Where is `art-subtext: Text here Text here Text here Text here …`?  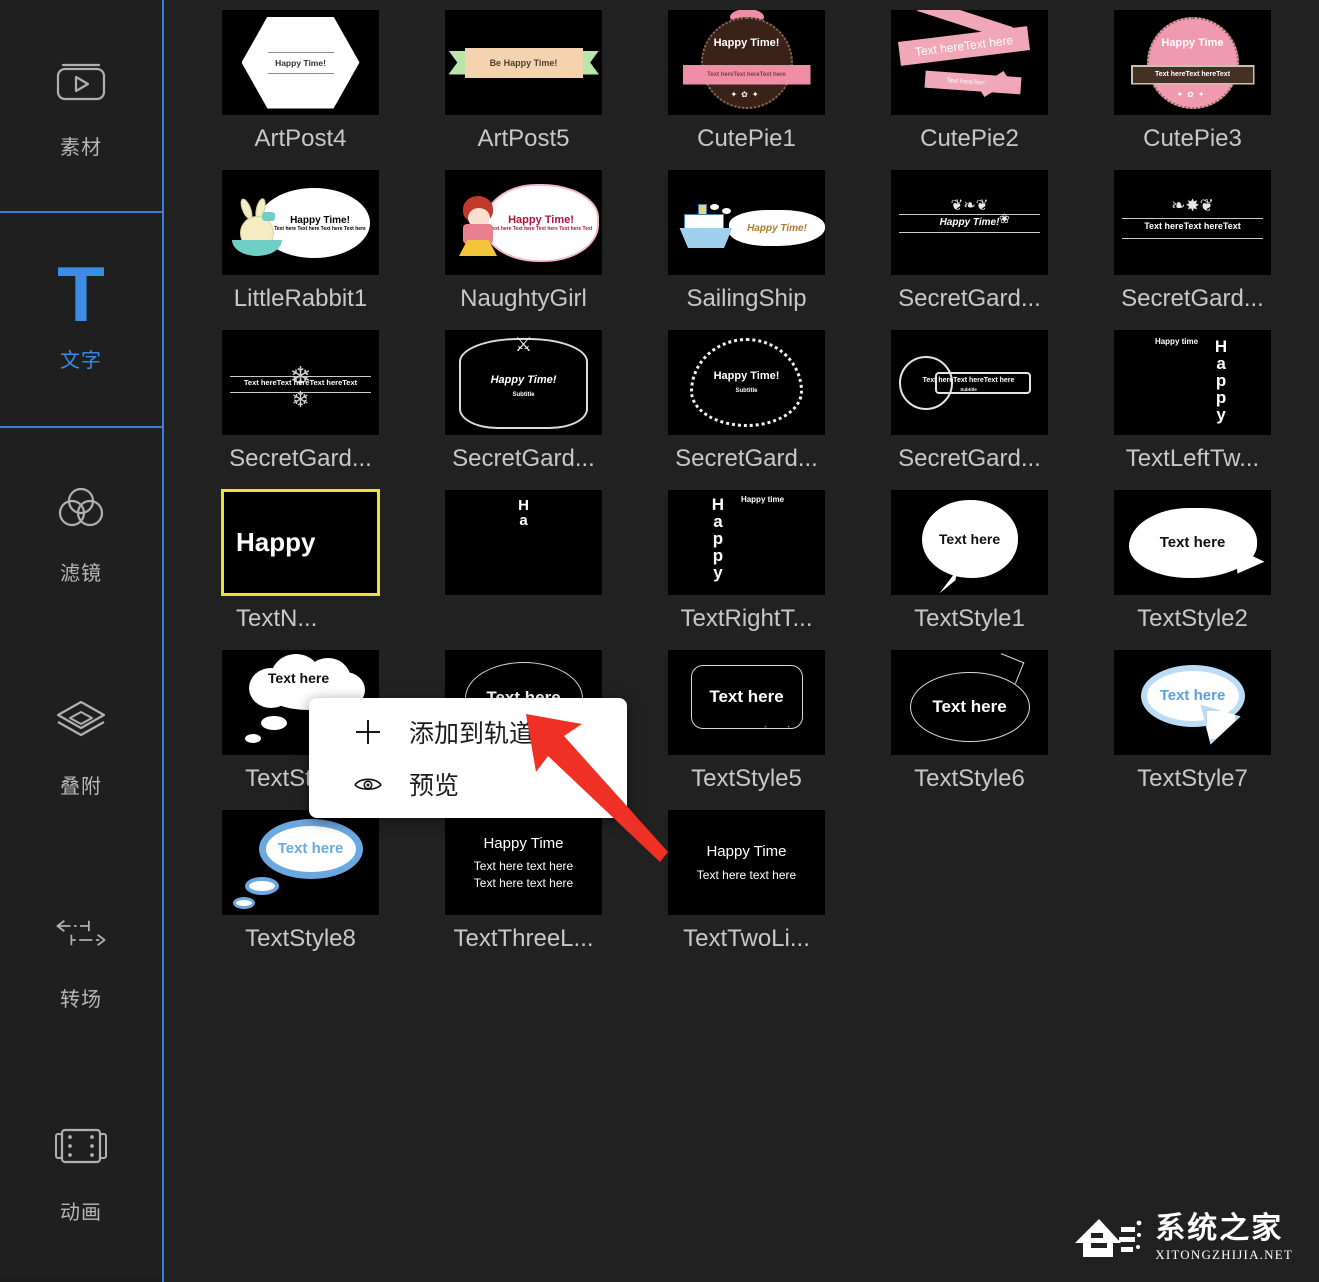 art-subtext: Text here Text here Text here Text here … is located at coordinates (541, 229).